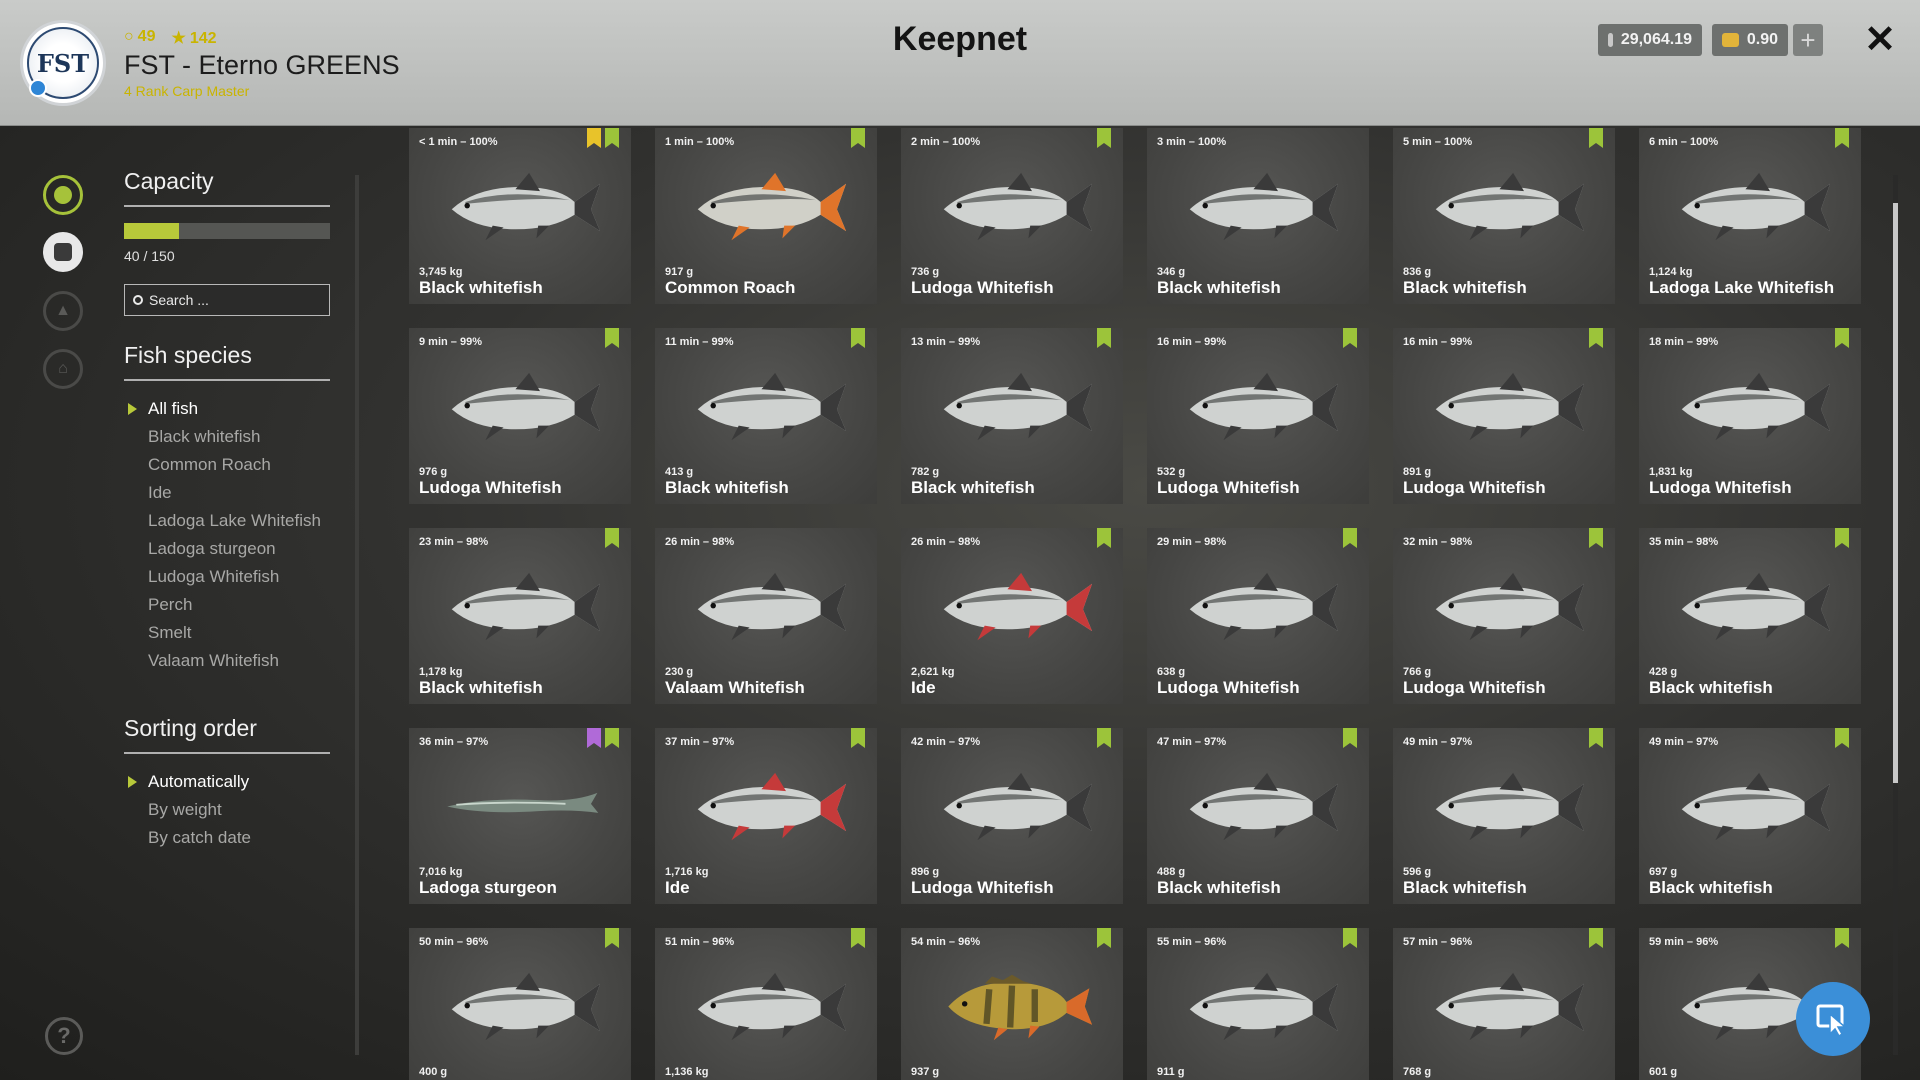 Image resolution: width=1920 pixels, height=1080 pixels. I want to click on cursor-mode-button, so click(1833, 1019).